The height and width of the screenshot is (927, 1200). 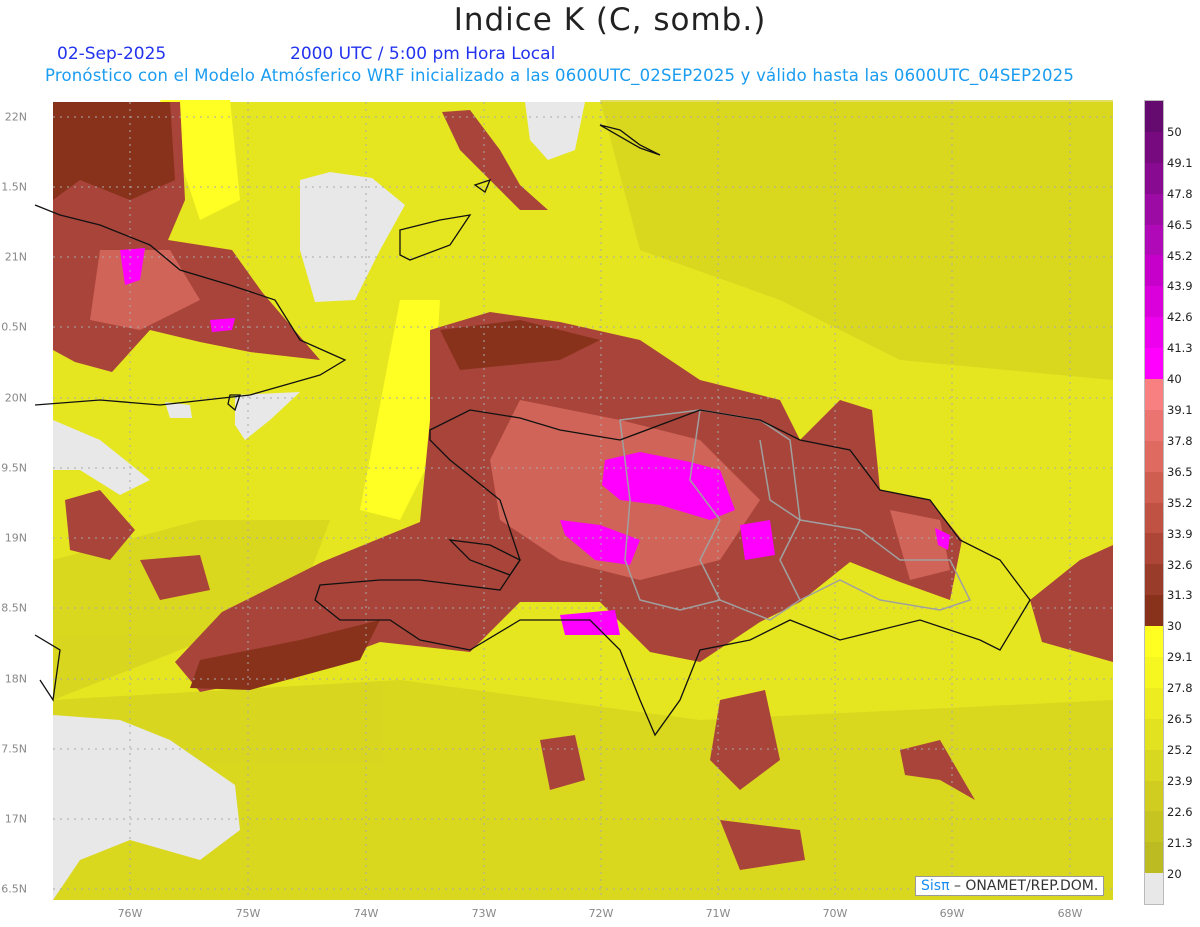 What do you see at coordinates (1174, 626) in the screenshot?
I see `colorbar-label: 30` at bounding box center [1174, 626].